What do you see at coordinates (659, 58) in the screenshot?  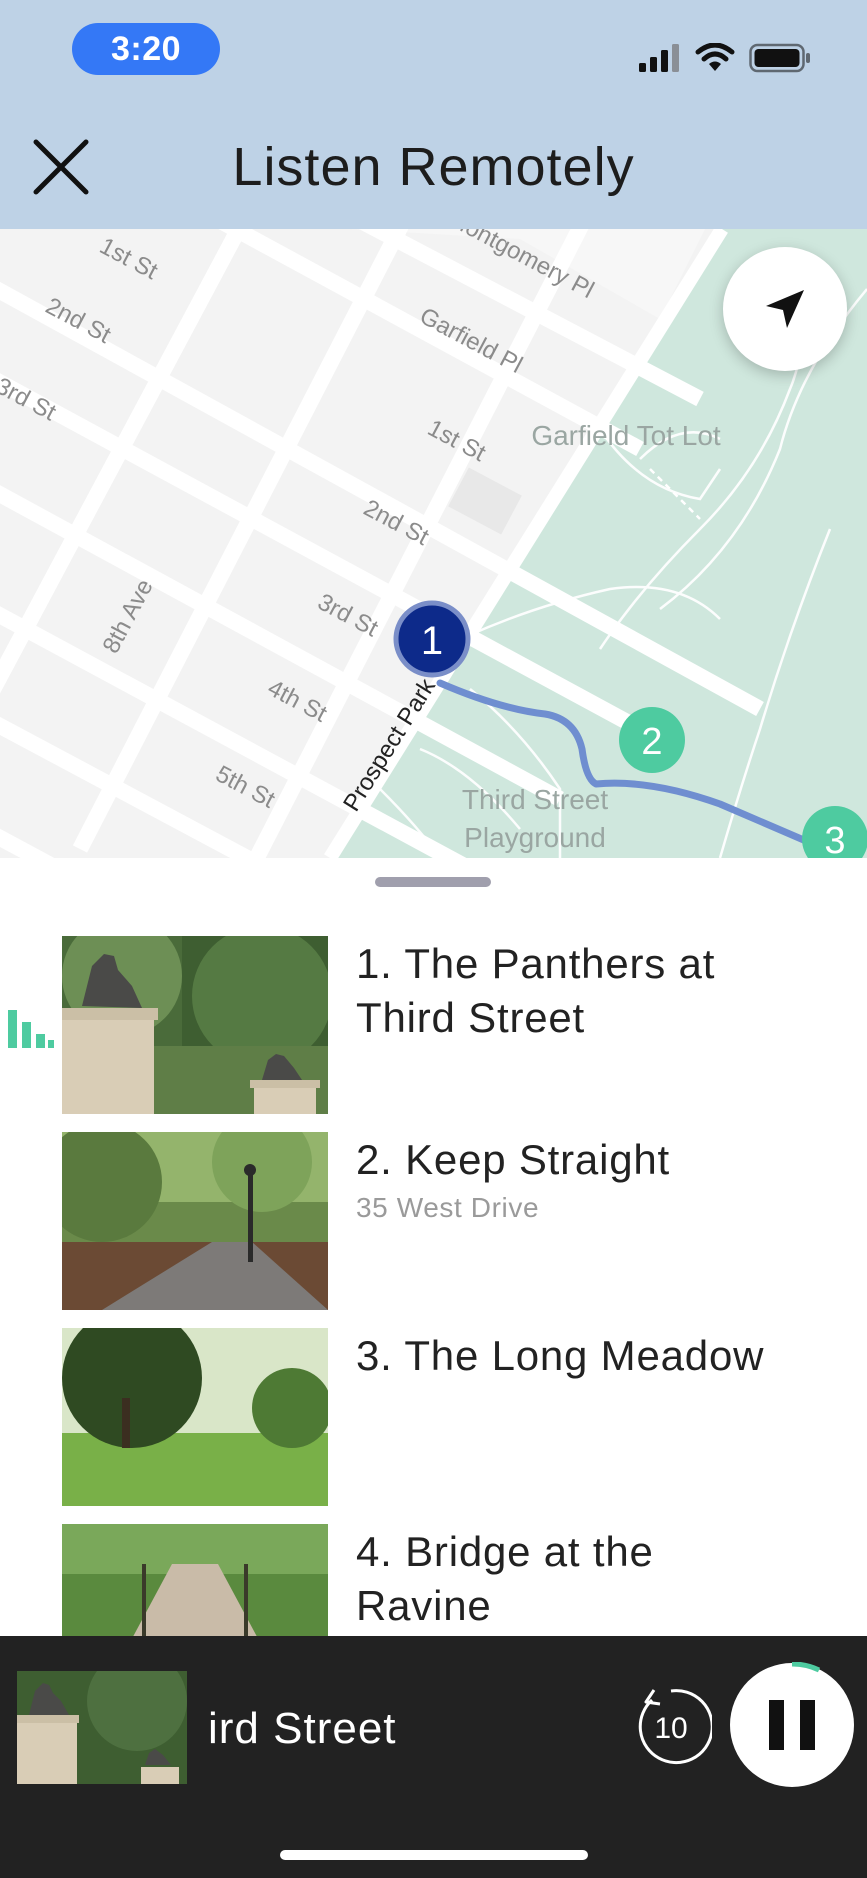 I see `cellular-signal-icon` at bounding box center [659, 58].